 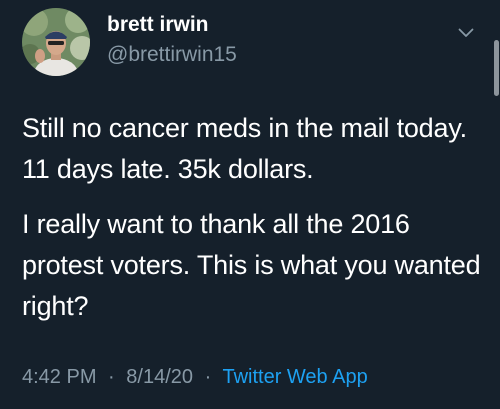 I want to click on avatar, so click(x=56, y=42).